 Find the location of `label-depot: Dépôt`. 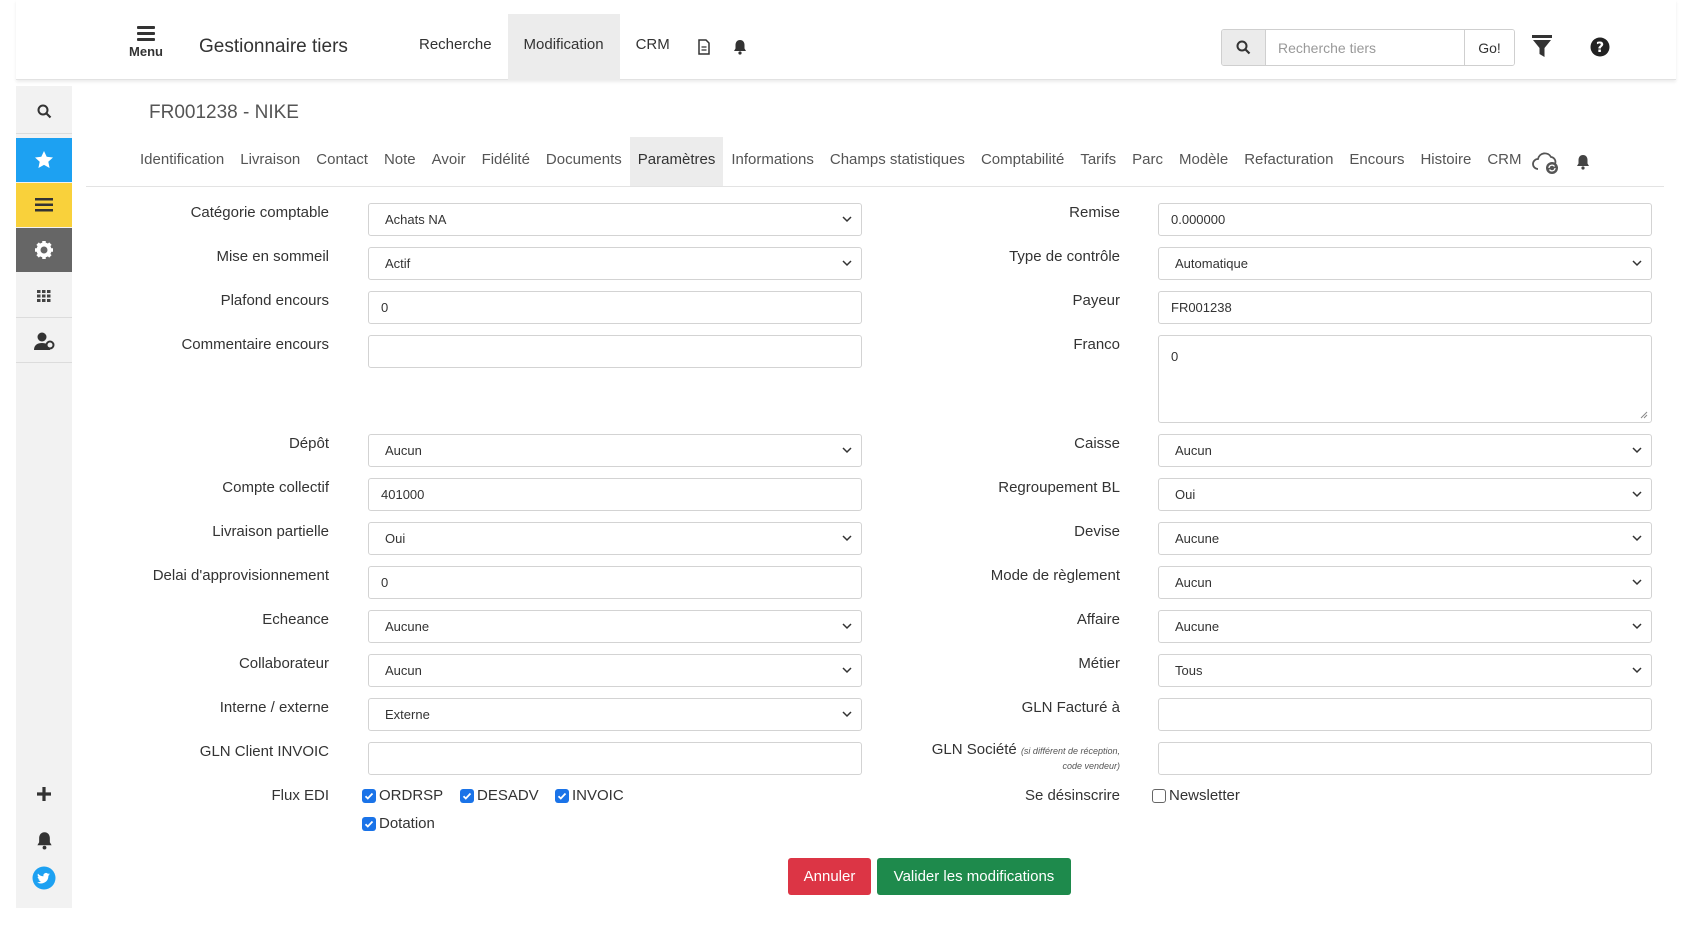

label-depot: Dépôt is located at coordinates (308, 443).